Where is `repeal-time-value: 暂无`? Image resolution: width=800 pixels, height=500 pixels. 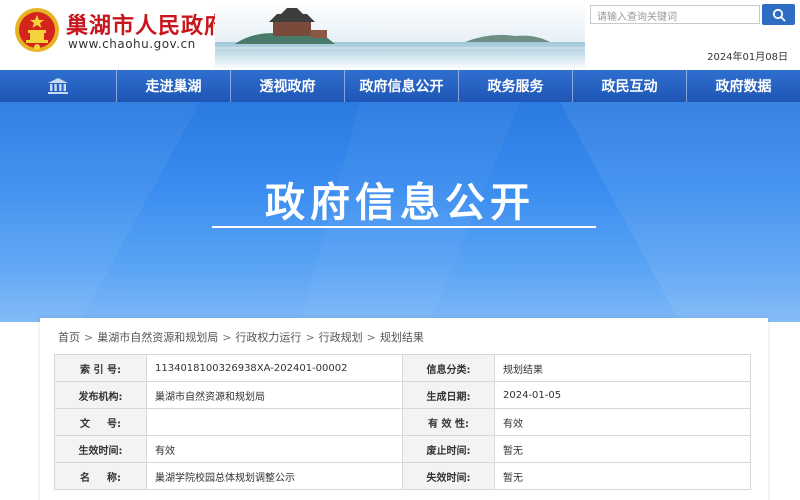 repeal-time-value: 暂无 is located at coordinates (622, 449).